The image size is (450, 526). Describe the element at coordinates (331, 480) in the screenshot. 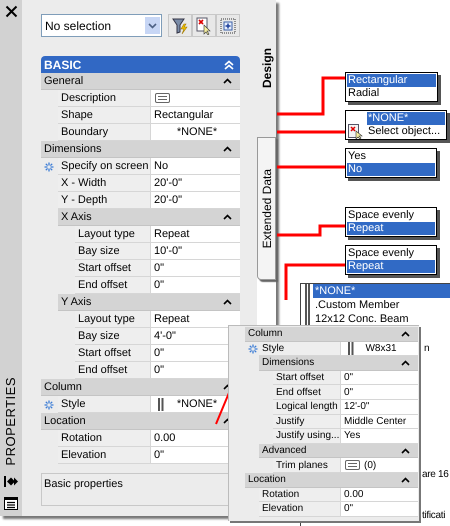

I see `category-header: Location` at that location.